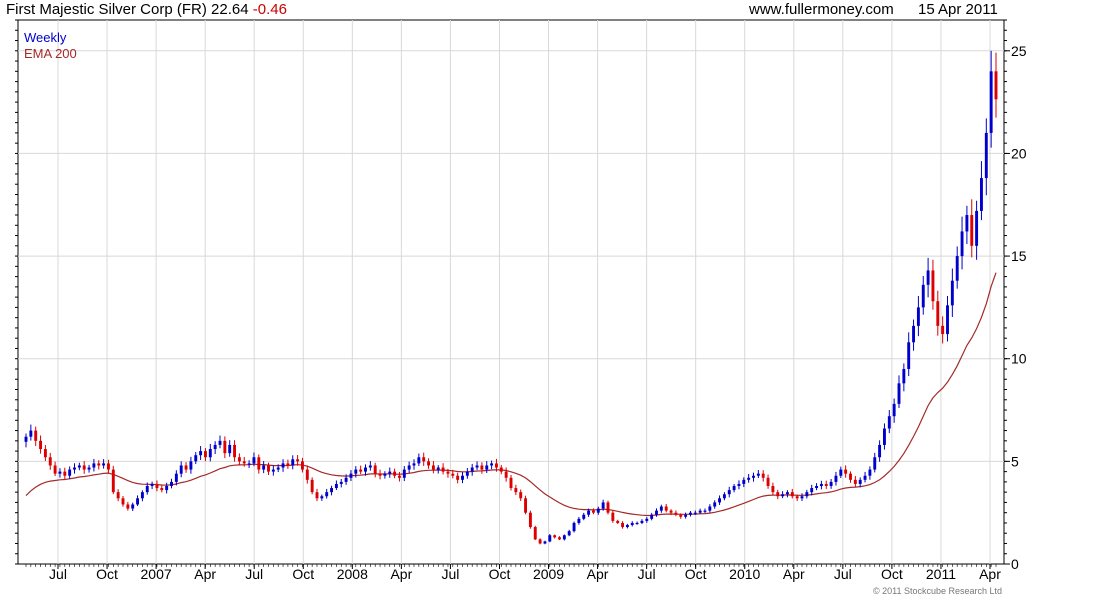 This screenshot has width=1100, height=600. What do you see at coordinates (58, 574) in the screenshot?
I see `x-tick-label: Jul` at bounding box center [58, 574].